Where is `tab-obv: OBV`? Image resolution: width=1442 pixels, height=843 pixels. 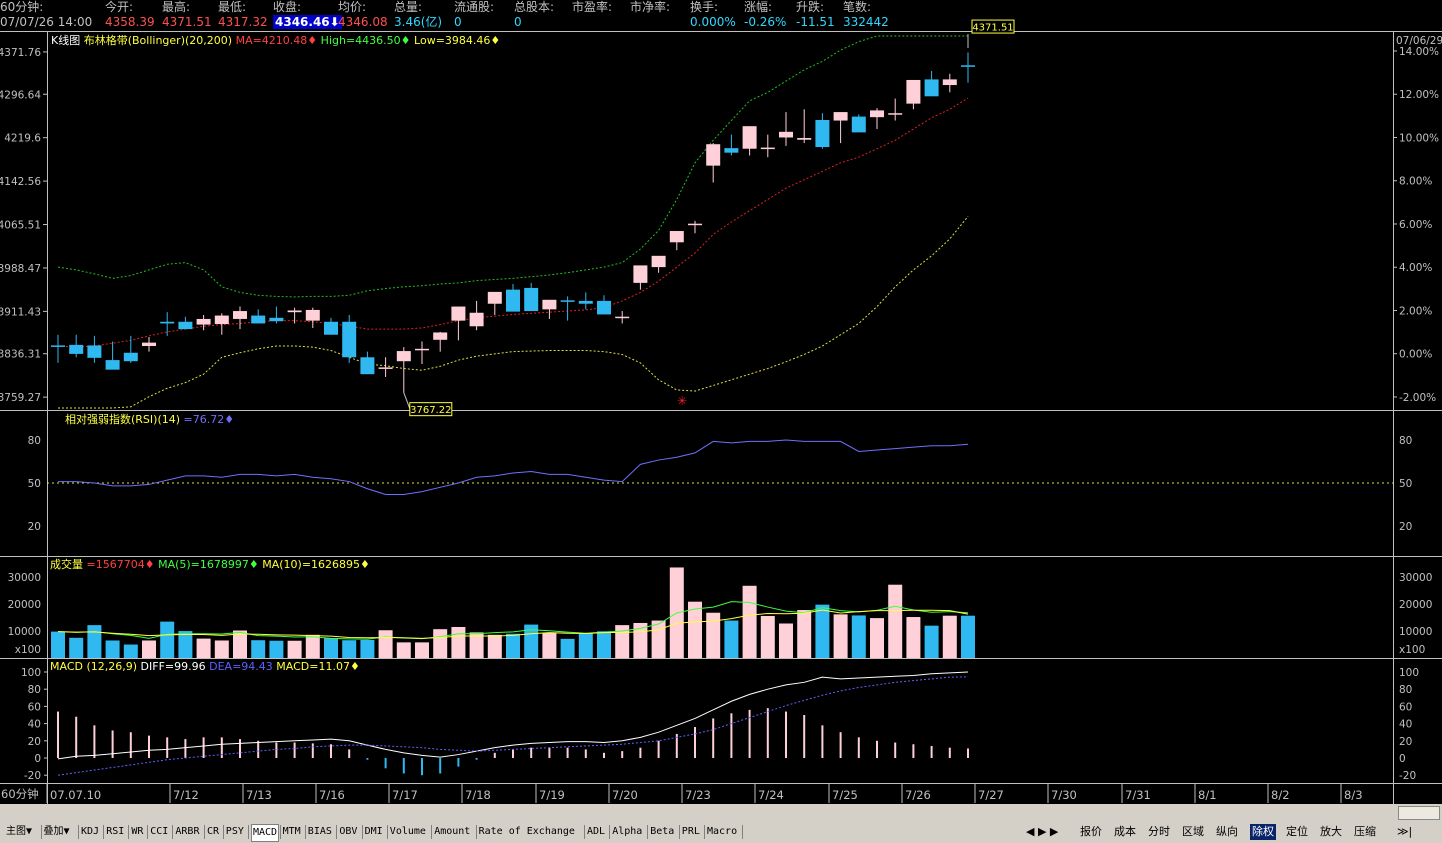 tab-obv: OBV is located at coordinates (348, 832).